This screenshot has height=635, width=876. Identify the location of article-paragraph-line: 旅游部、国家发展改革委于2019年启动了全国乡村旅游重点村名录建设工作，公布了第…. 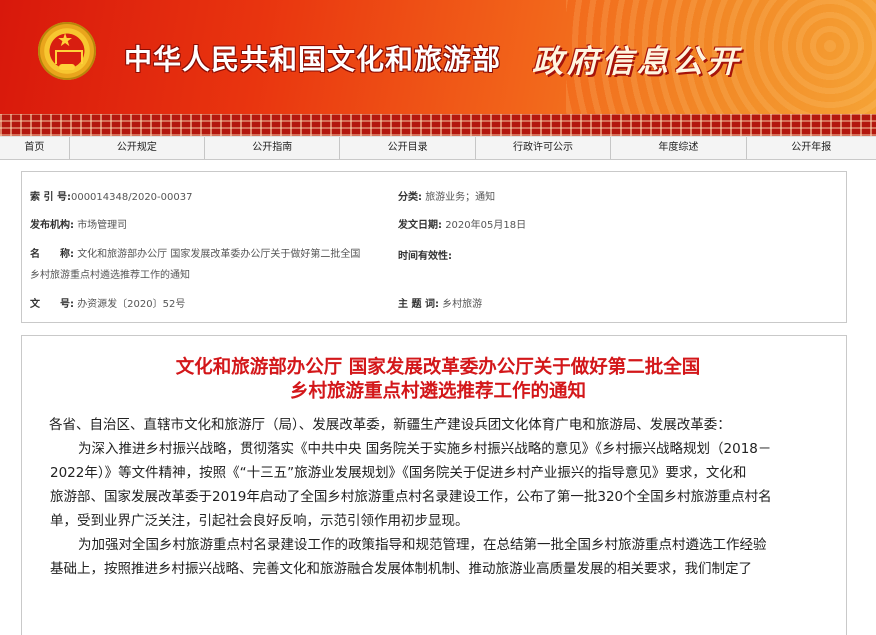
(411, 497).